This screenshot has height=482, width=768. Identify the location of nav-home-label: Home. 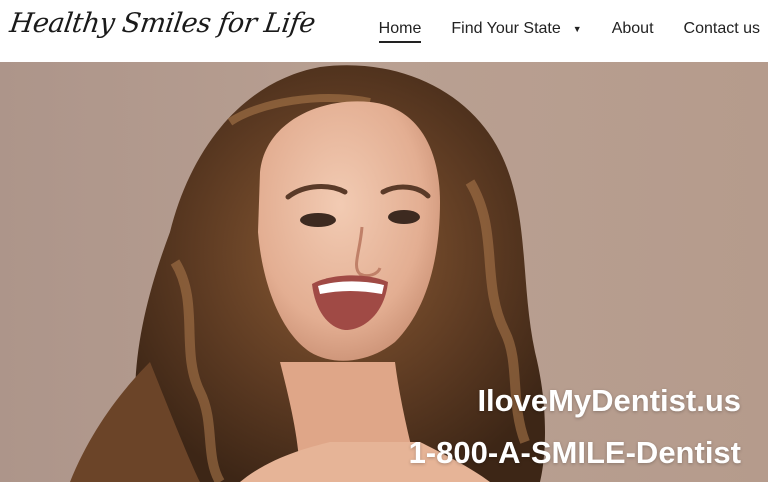
(400, 28).